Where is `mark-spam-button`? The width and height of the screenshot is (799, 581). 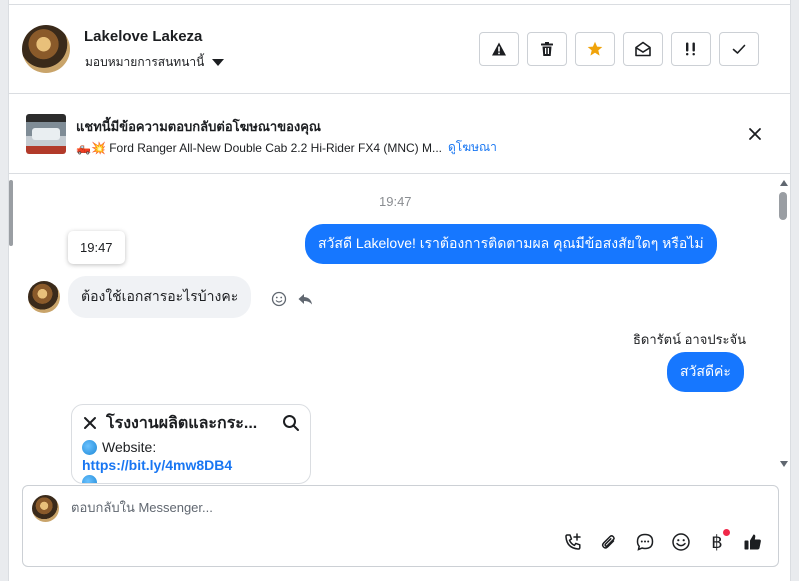 mark-spam-button is located at coordinates (499, 49).